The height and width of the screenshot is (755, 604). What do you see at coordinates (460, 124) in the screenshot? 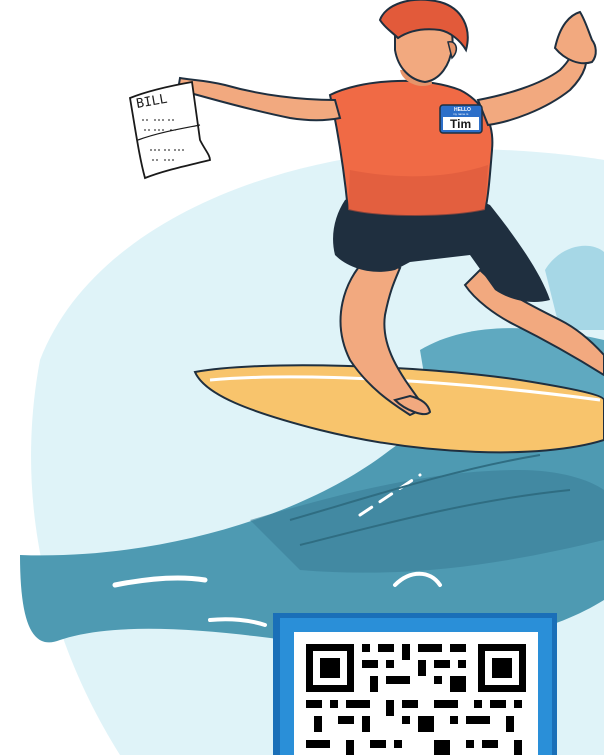
I see `name-tag-name: Tim` at bounding box center [460, 124].